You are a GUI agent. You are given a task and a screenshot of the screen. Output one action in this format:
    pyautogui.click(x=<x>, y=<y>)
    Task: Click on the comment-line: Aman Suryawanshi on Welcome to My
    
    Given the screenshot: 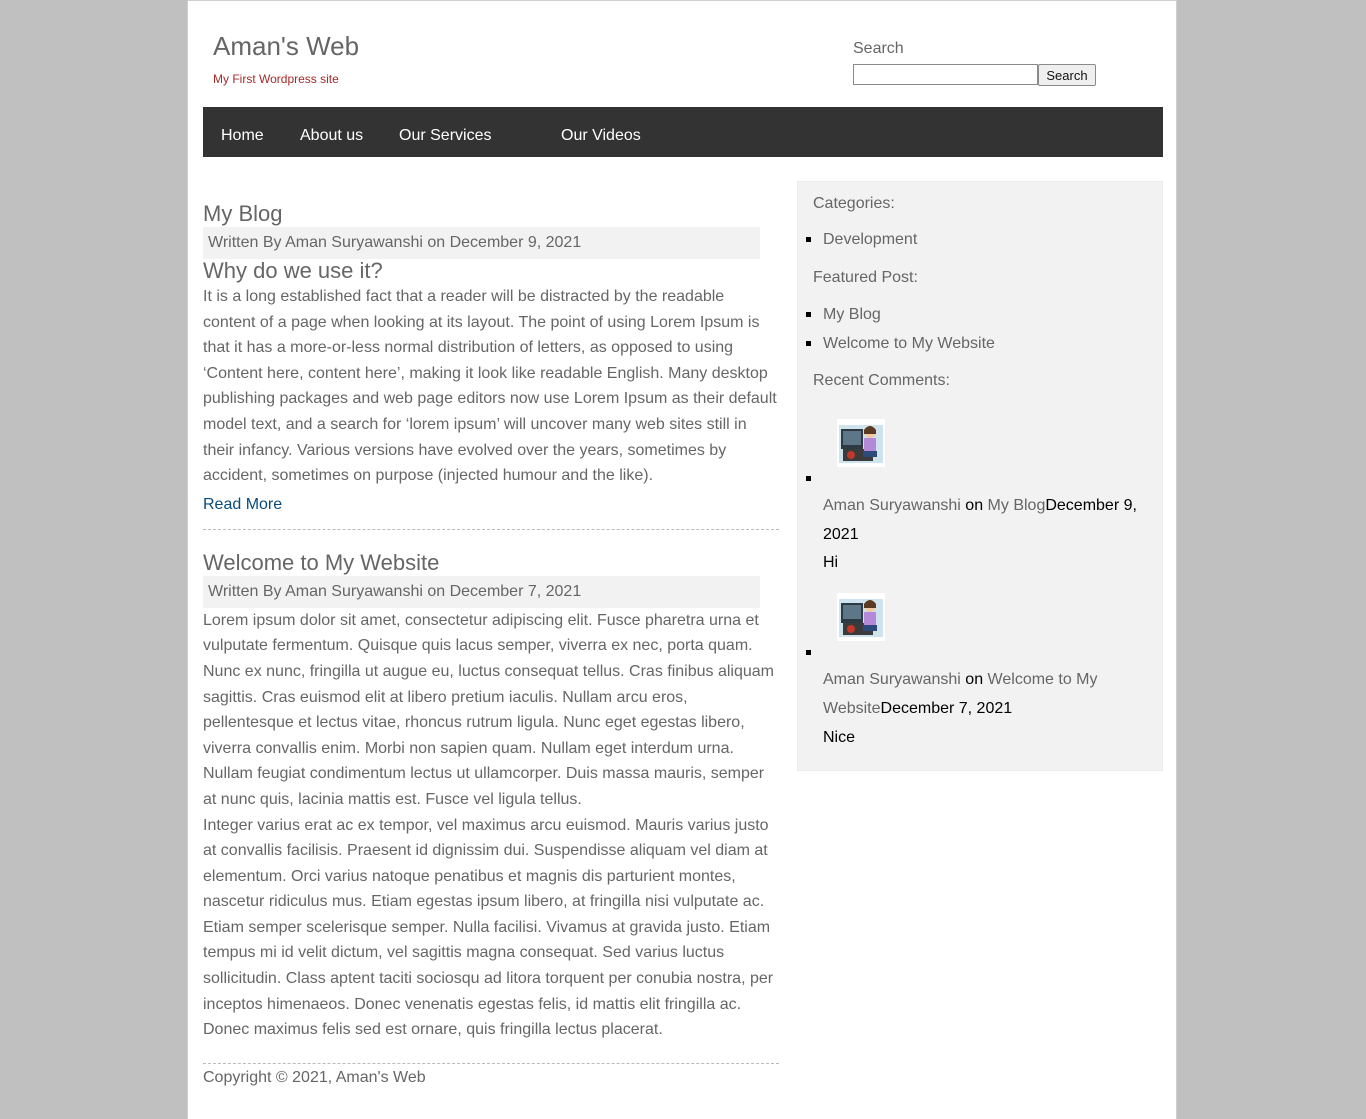 What is the action you would take?
    pyautogui.click(x=960, y=680)
    